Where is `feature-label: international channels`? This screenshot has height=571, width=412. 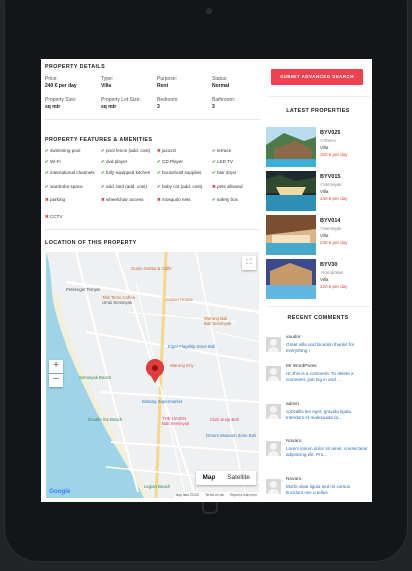
feature-label: international channels is located at coordinates (72, 172).